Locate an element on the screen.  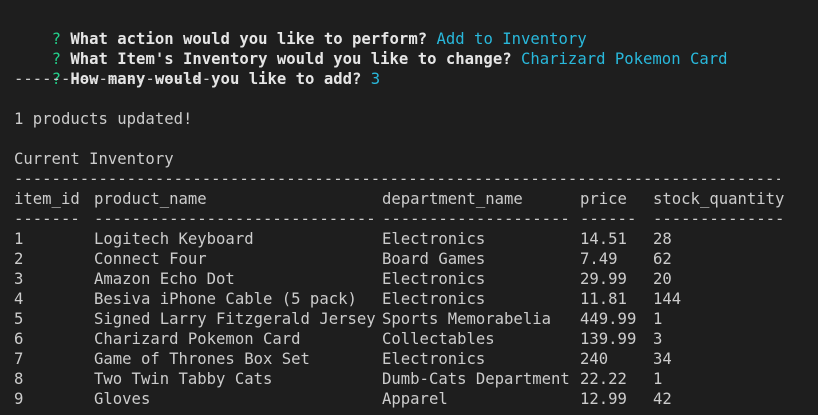
cell-item-id: 1 is located at coordinates (19, 239).